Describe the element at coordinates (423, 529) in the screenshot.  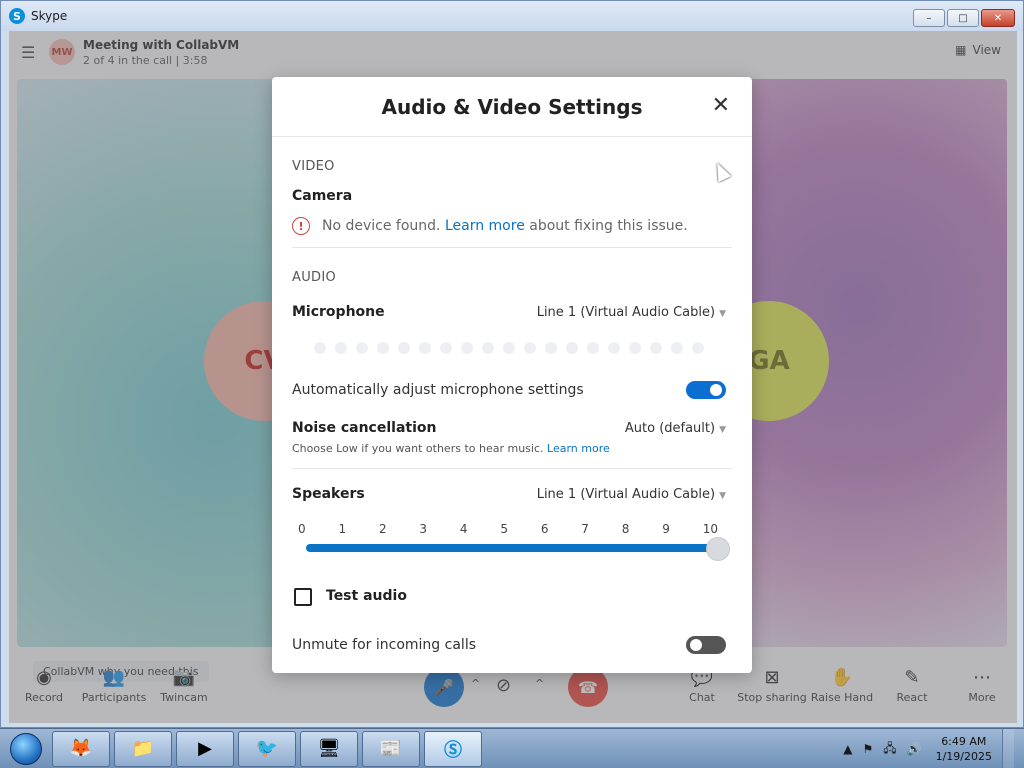
I see `volume-tick-label: 3` at that location.